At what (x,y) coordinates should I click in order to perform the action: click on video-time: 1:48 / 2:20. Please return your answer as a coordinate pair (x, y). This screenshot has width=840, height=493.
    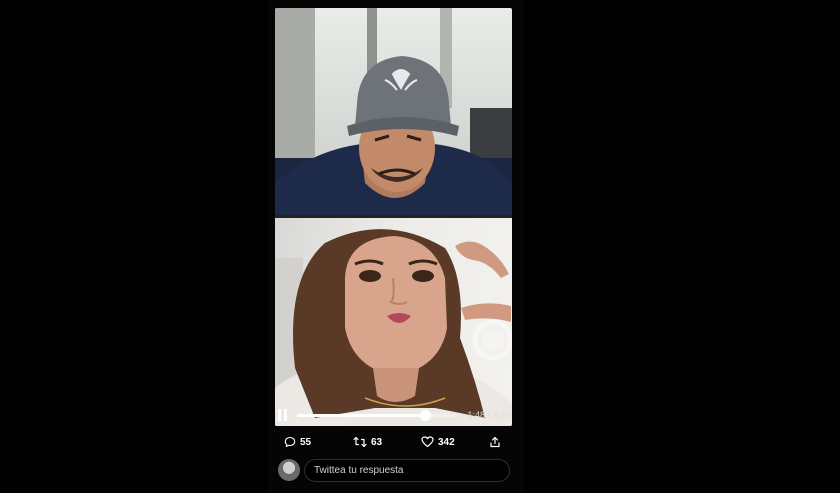
    Looking at the image, I should click on (488, 415).